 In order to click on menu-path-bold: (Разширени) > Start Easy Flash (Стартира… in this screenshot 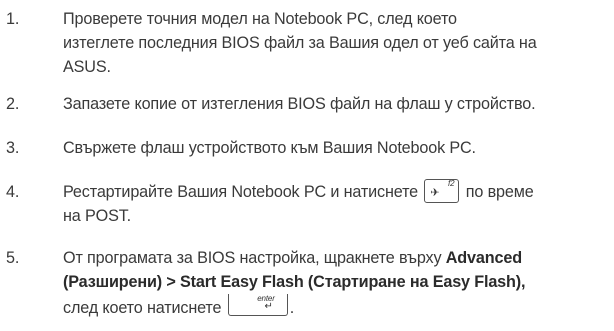, I will do `click(294, 282)`.